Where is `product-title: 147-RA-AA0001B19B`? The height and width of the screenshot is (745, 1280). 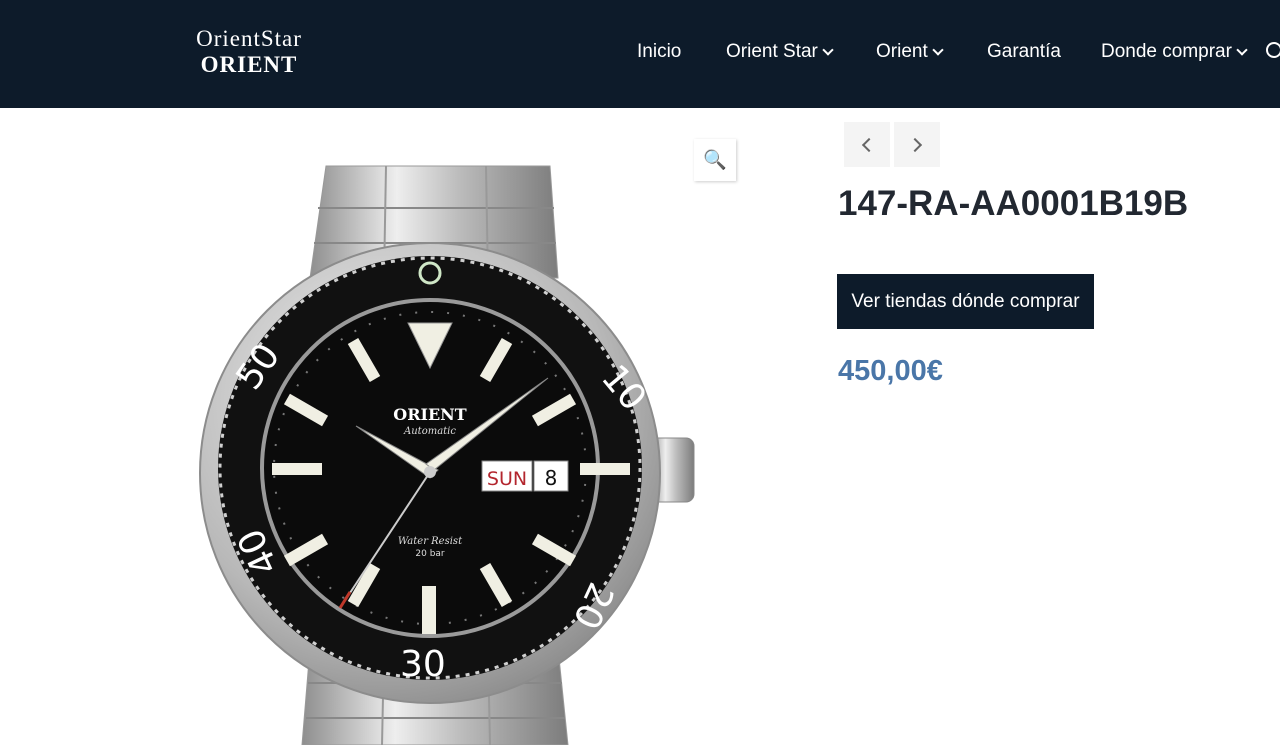 product-title: 147-RA-AA0001B19B is located at coordinates (1013, 203).